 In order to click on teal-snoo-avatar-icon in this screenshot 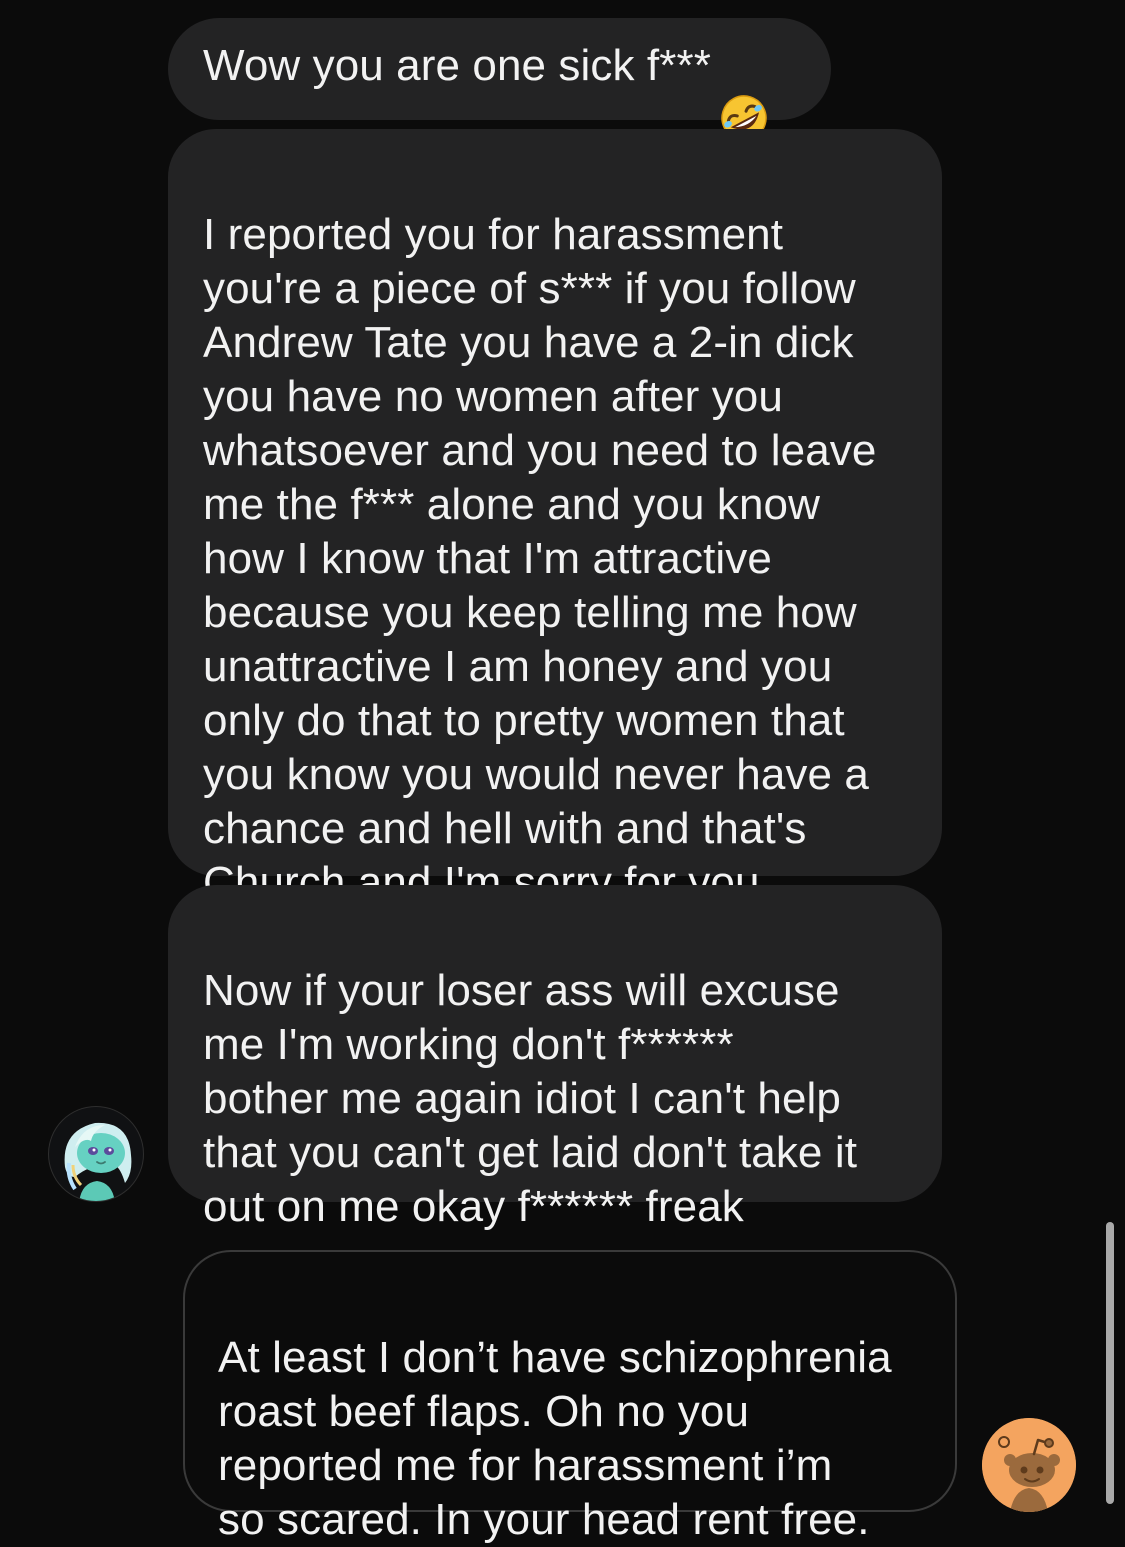, I will do `click(96, 1154)`.